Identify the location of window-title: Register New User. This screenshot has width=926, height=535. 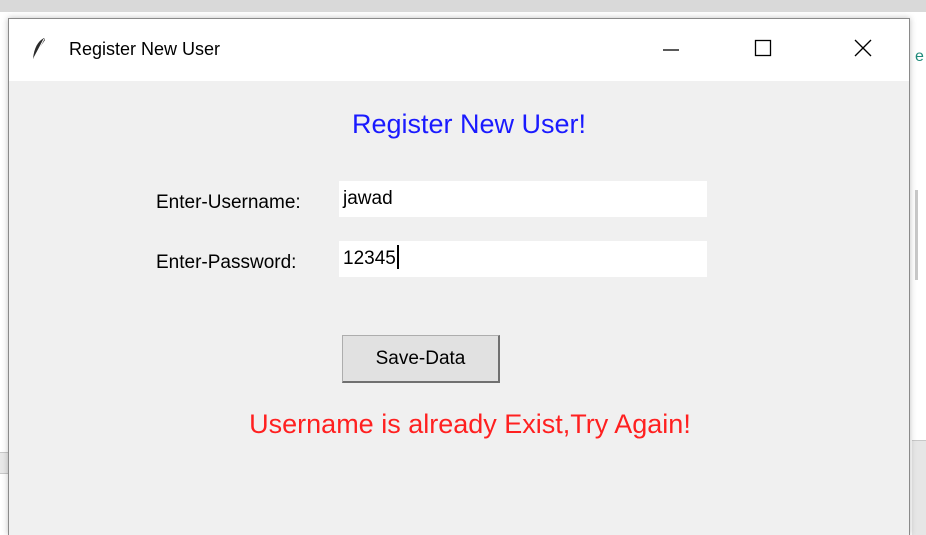
(145, 49).